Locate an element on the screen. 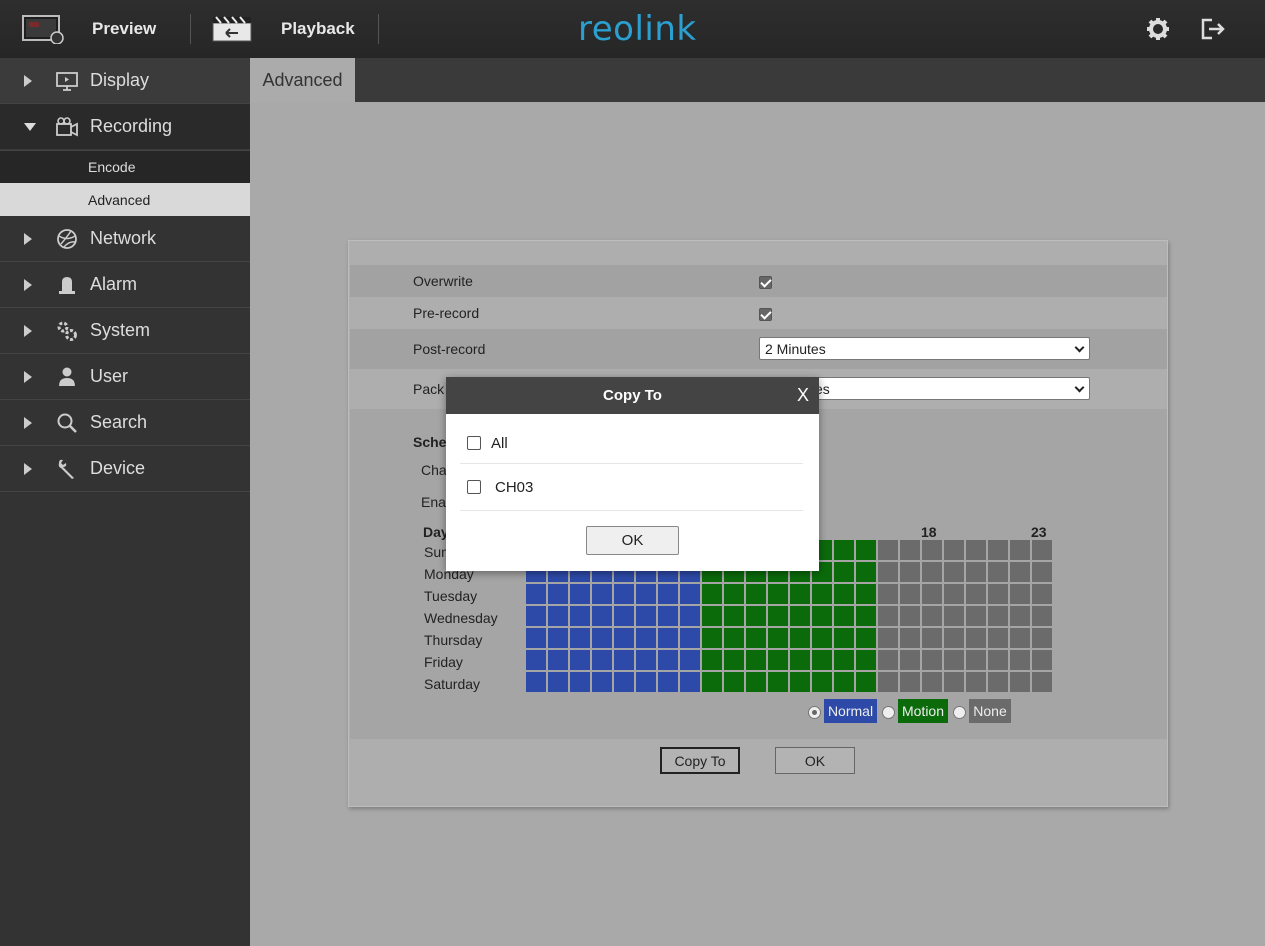 This screenshot has height=946, width=1265. sidebar-subitem-advanced: Advanced is located at coordinates (125, 199).